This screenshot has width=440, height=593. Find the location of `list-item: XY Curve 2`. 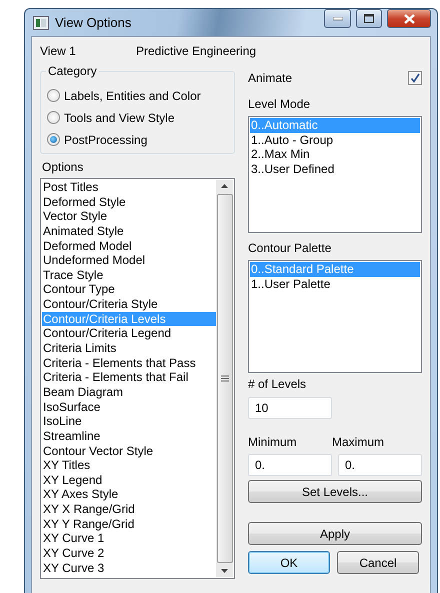

list-item: XY Curve 2 is located at coordinates (129, 553).